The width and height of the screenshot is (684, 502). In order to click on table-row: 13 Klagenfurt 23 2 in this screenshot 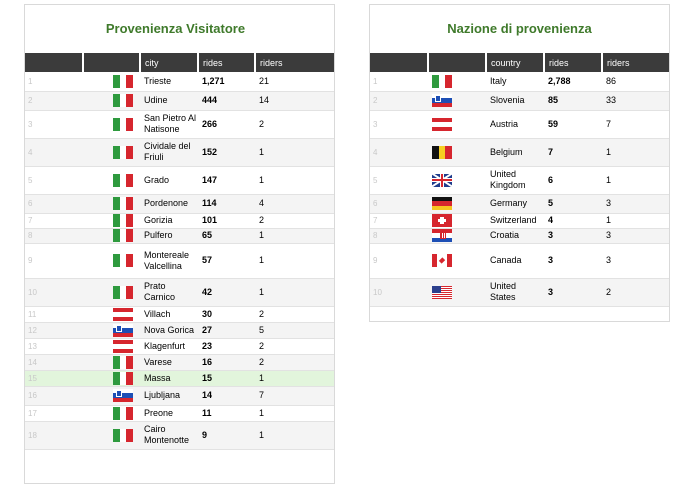, I will do `click(179, 346)`.